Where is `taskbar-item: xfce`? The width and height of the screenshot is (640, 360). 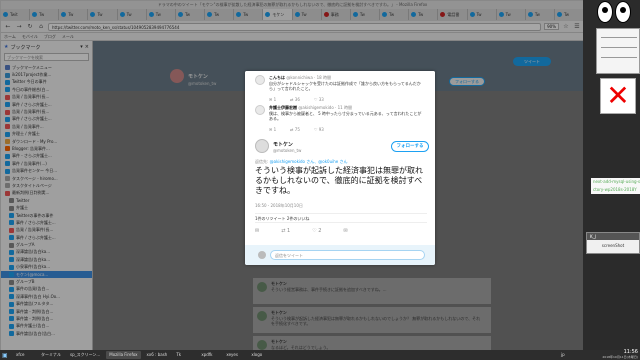
taskbar-item: xfce is located at coordinates (24, 355).